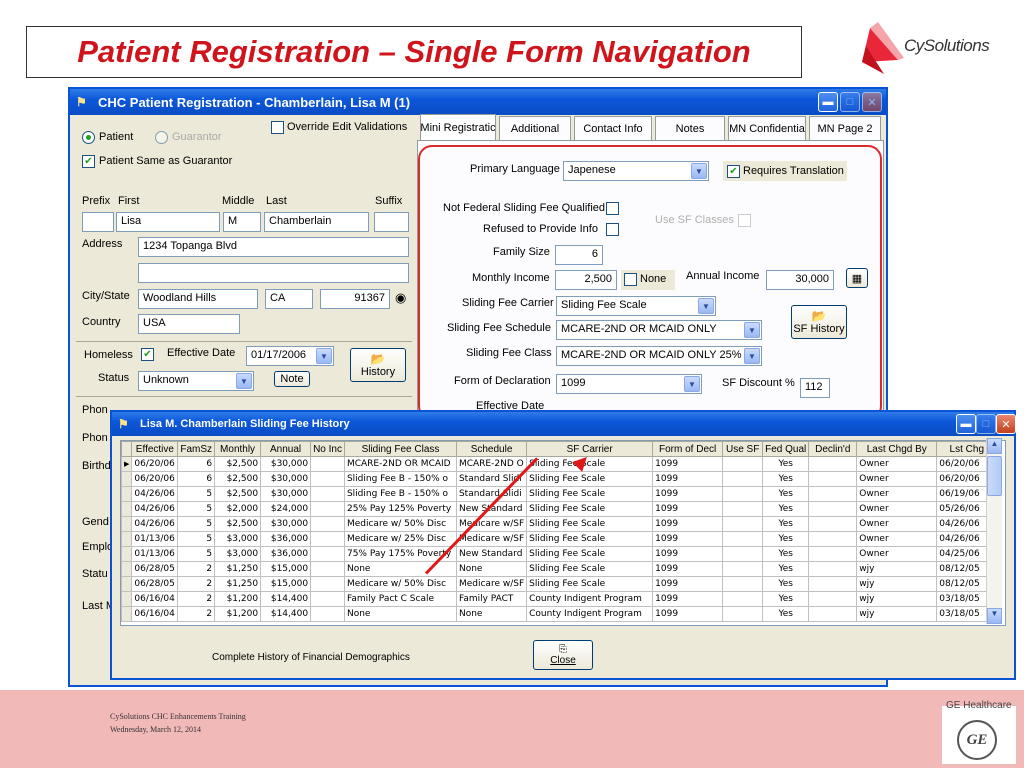 The image size is (1024, 768). Describe the element at coordinates (1006, 424) in the screenshot. I see `history-close-icon: ✕` at that location.